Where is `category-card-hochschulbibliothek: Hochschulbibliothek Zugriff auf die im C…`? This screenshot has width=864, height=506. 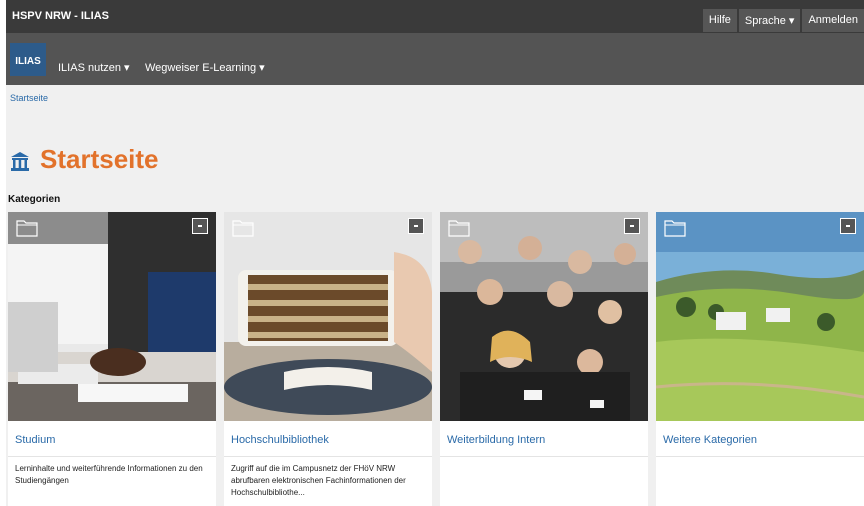
category-card-hochschulbibliothek: Hochschulbibliothek Zugriff auf die im C… is located at coordinates (328, 359).